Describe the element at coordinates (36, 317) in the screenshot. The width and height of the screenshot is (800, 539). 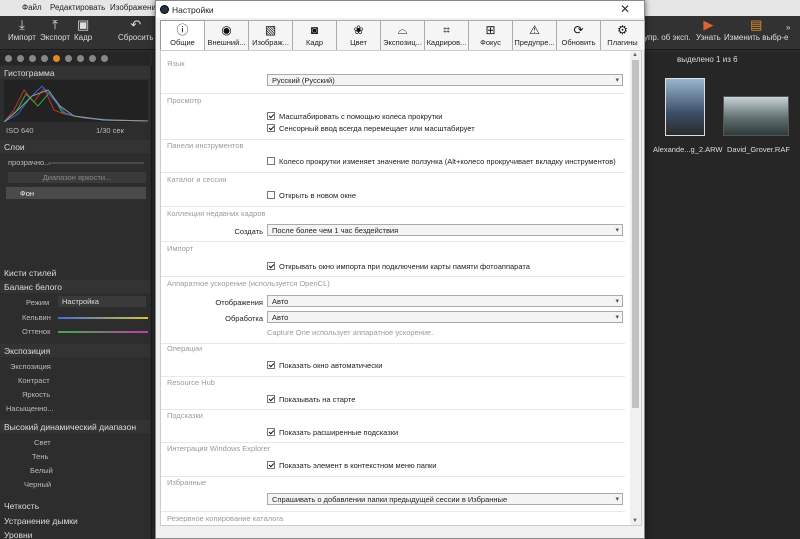
I see `kelvin-label: Кельвин` at that location.